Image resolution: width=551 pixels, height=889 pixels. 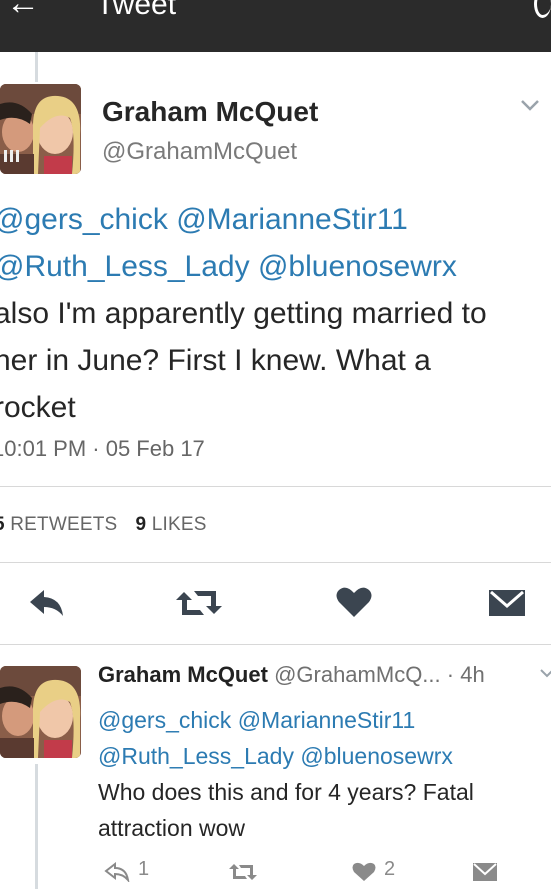 I want to click on reply-line: @gers_chick @MarianneStir11, so click(x=286, y=720).